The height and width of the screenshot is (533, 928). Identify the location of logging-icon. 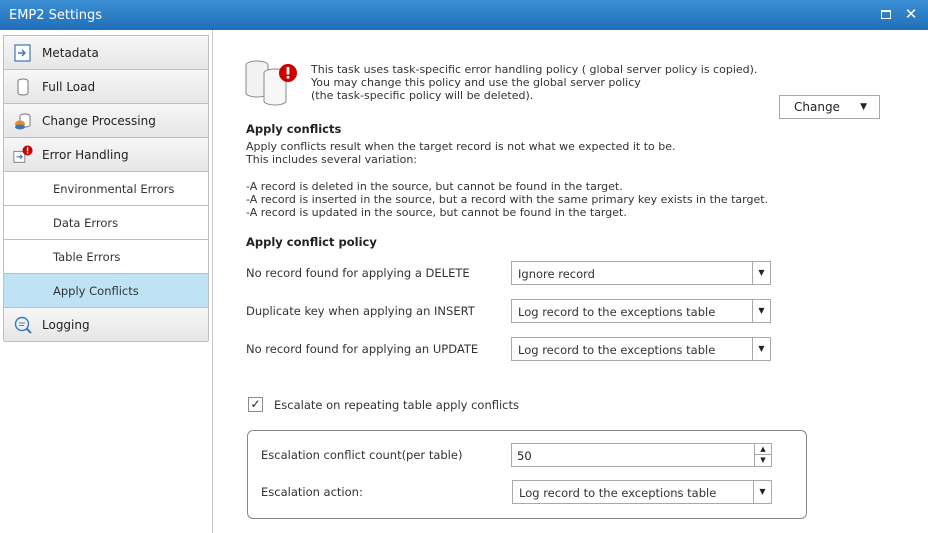
(23, 325).